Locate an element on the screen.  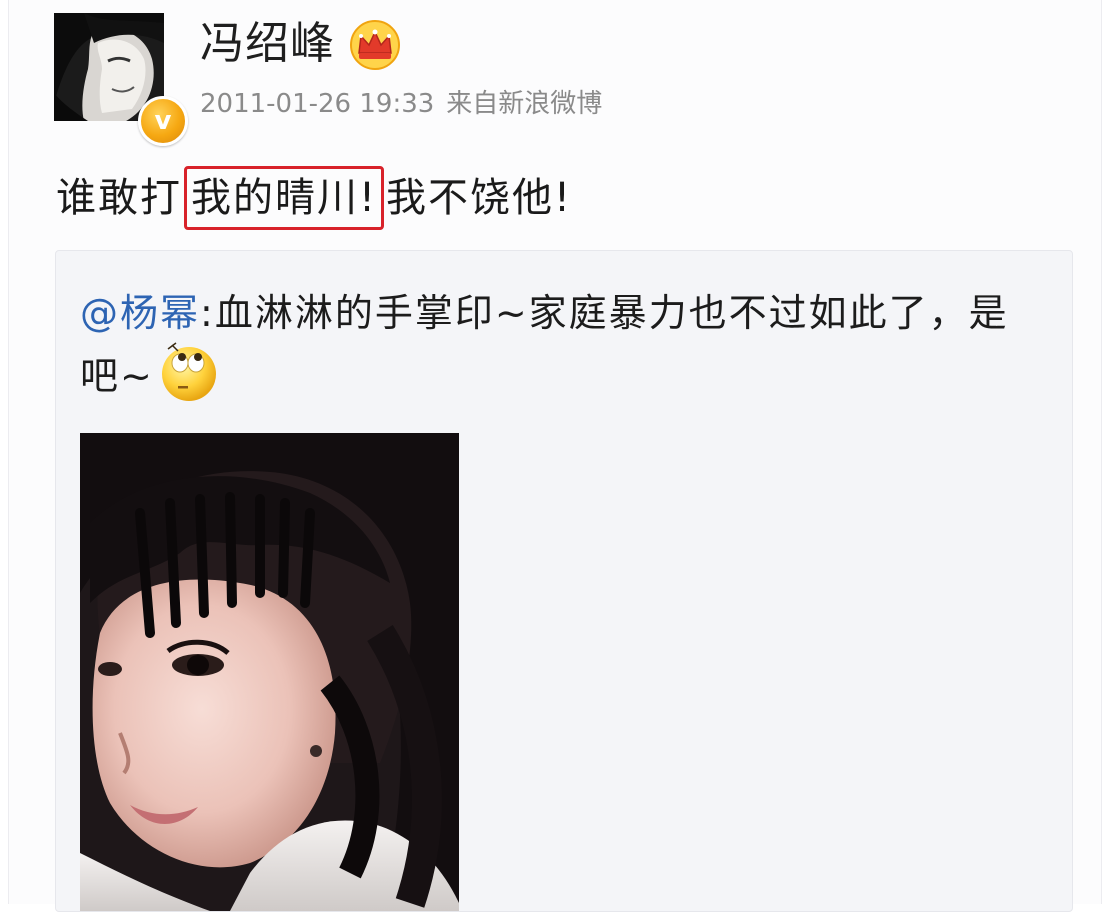
verified-badge-icon: v is located at coordinates (163, 121).